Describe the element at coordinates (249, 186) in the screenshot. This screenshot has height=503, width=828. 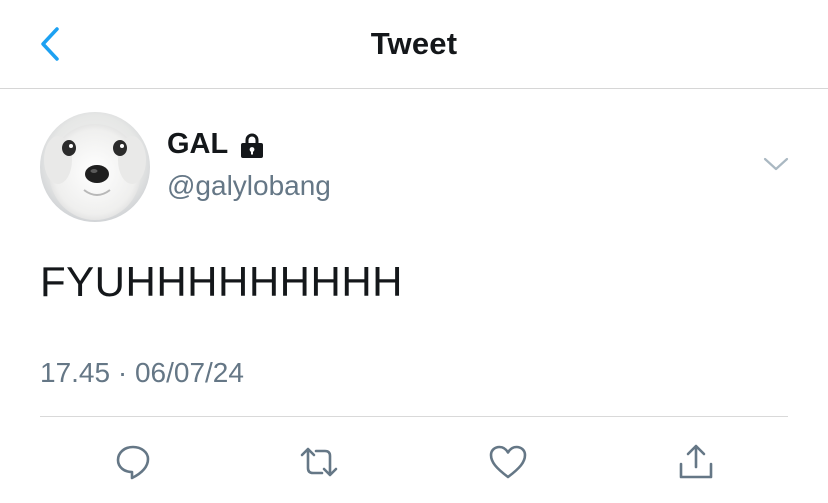
I see `author-handle: @galylobang` at that location.